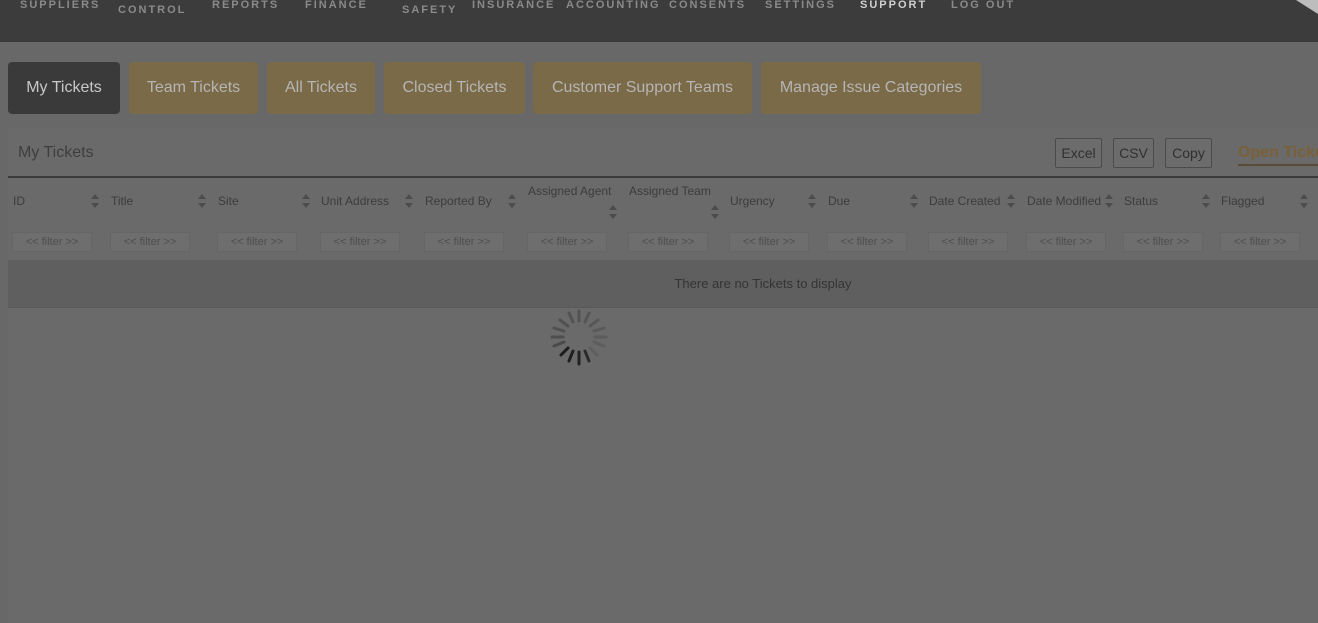 Image resolution: width=1318 pixels, height=623 pixels. I want to click on panel-title: My Tickets, so click(56, 152).